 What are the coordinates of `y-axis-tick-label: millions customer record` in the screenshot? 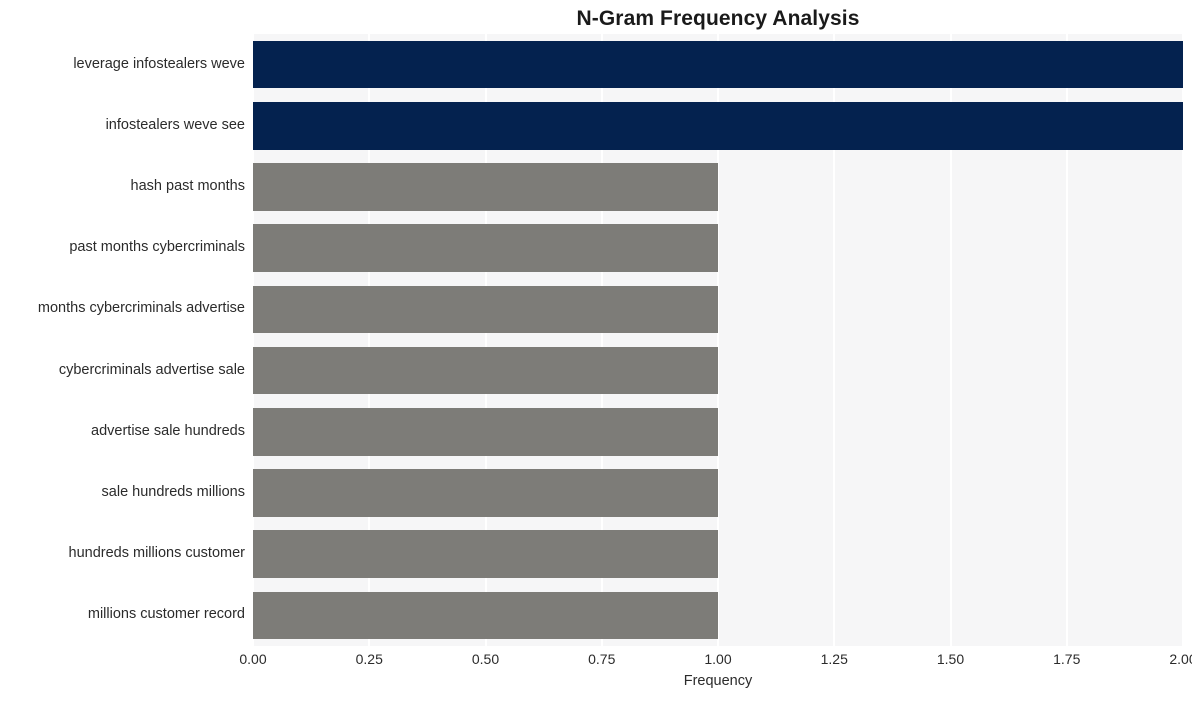 It's located at (166, 614).